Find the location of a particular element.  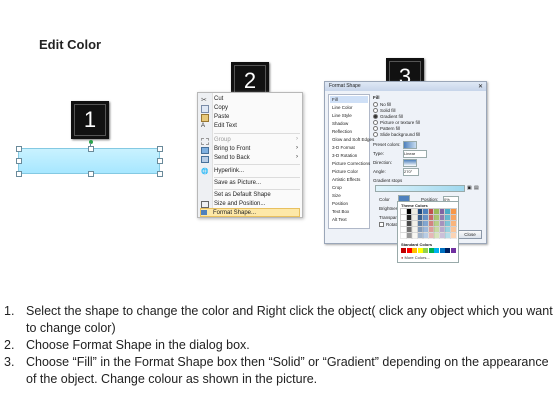

category-position: Position is located at coordinates (340, 203).